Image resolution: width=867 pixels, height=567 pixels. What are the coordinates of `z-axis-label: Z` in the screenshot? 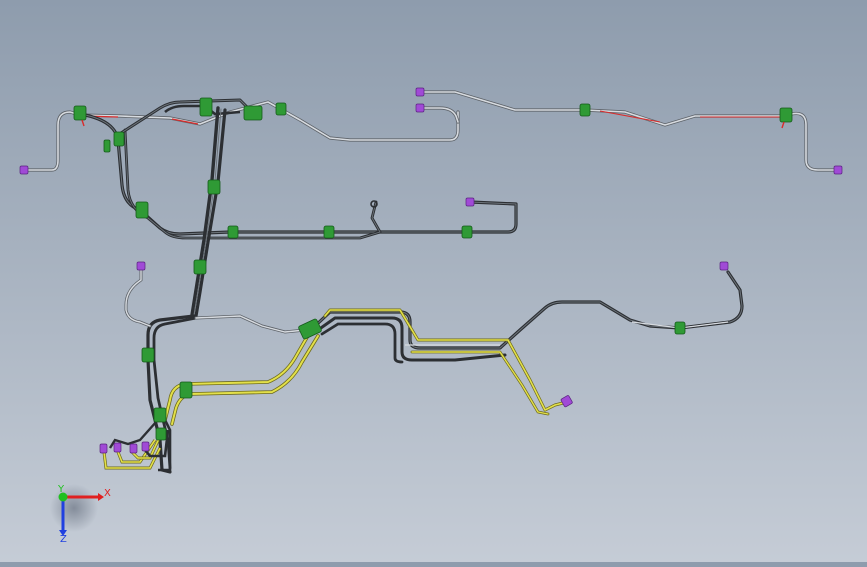 It's located at (63, 539).